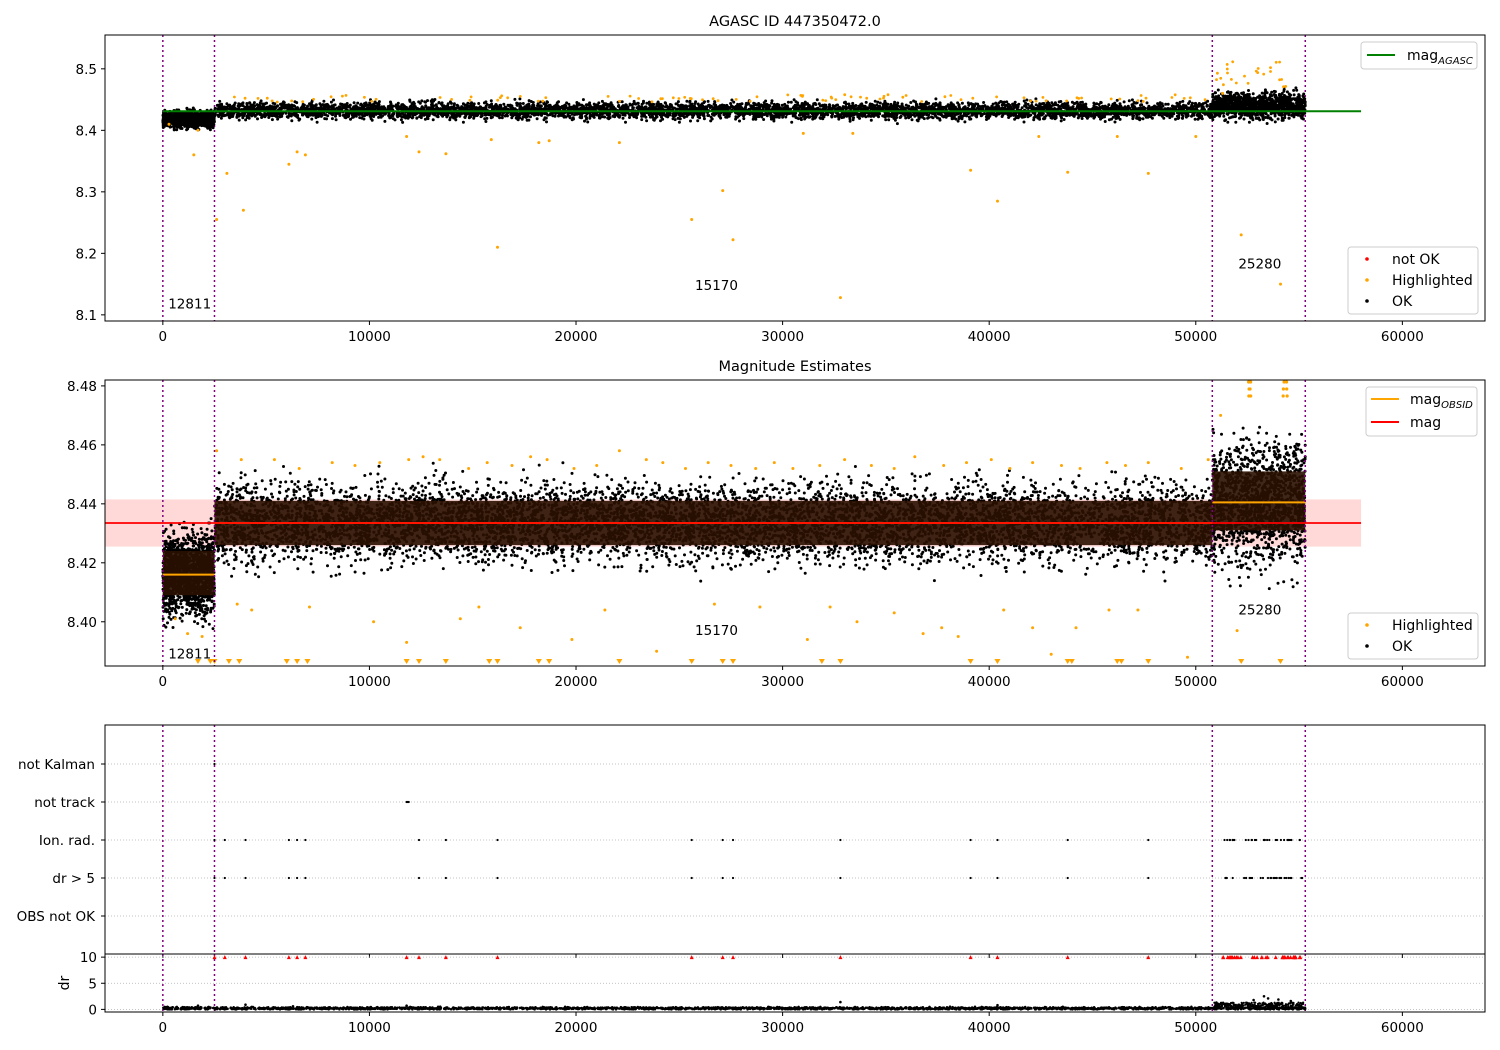 This screenshot has width=1500, height=1050. What do you see at coordinates (1402, 682) in the screenshot?
I see `x-tick-label: 60000` at bounding box center [1402, 682].